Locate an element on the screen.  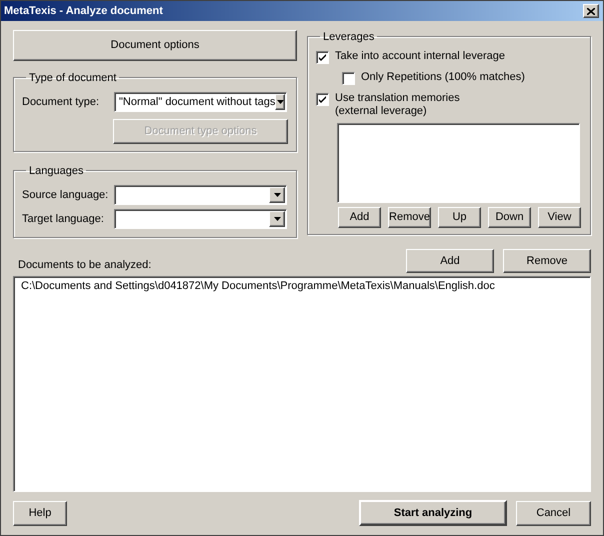
group-title: Leverages is located at coordinates (348, 37).